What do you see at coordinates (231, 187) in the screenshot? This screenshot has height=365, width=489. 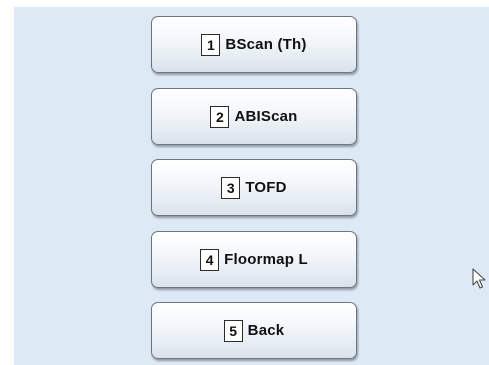 I see `shortcut-key-3: 3` at bounding box center [231, 187].